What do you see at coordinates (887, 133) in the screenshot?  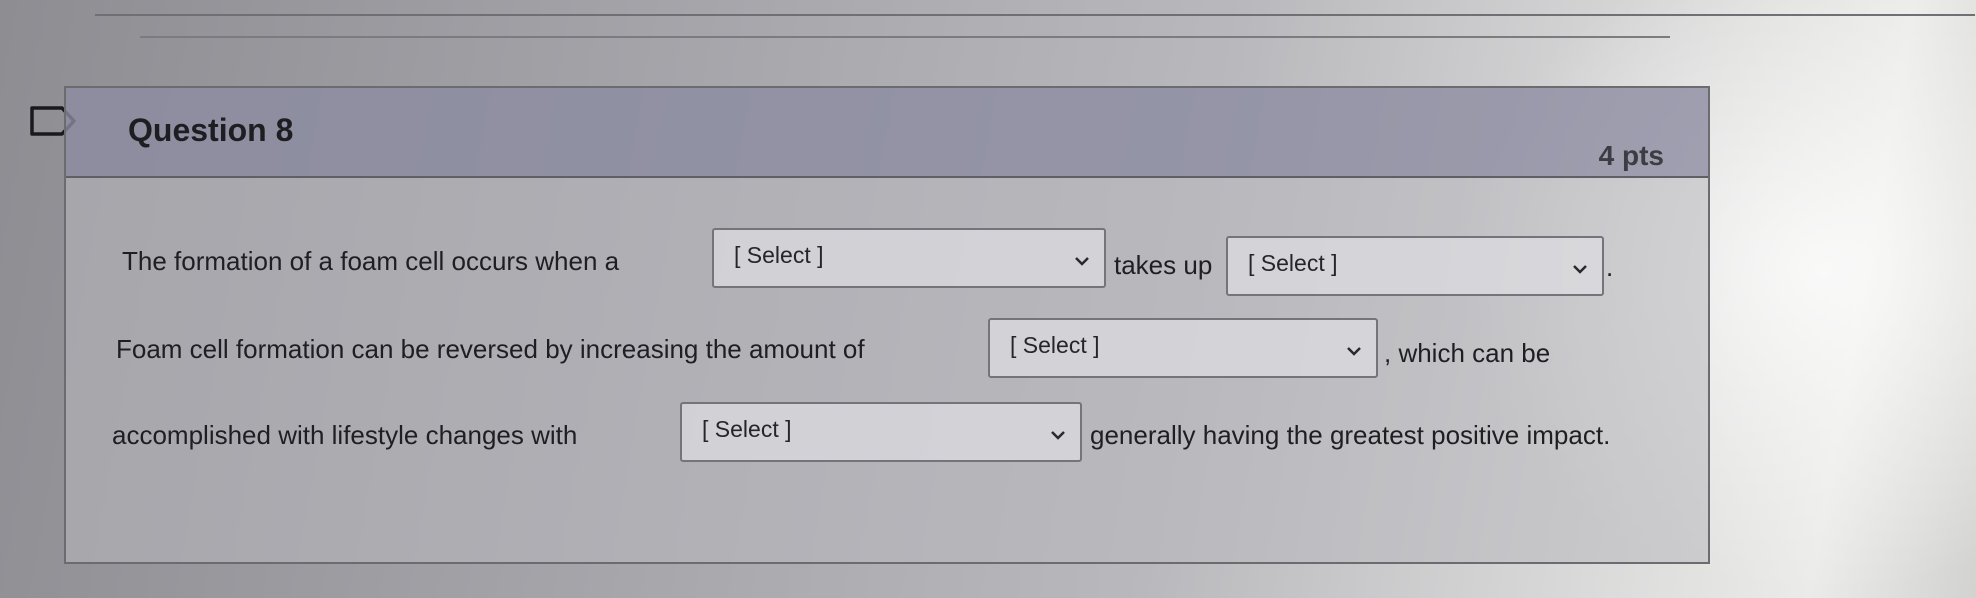 I see `question-header: Question 8 4 pts` at bounding box center [887, 133].